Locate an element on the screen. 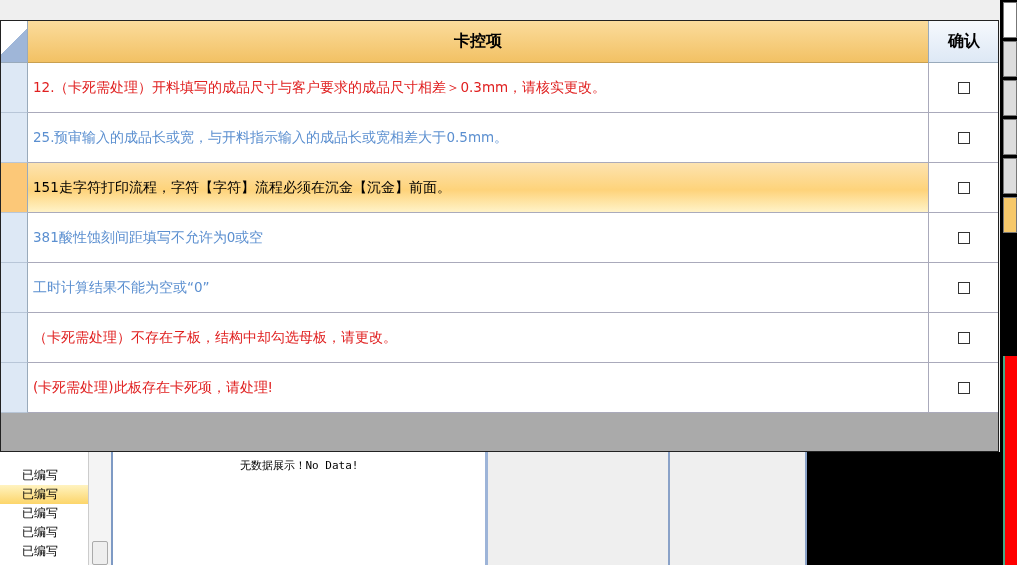  column-header: 卡控项 is located at coordinates (478, 42).